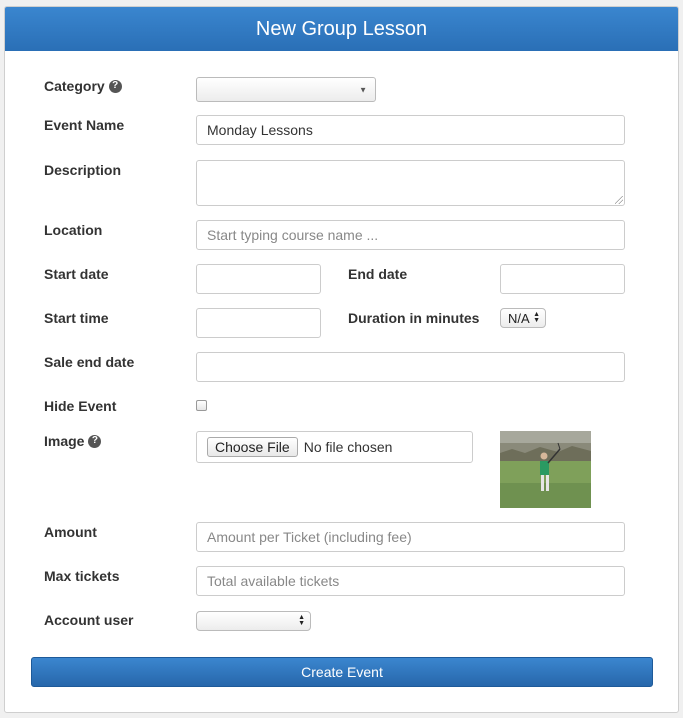 The width and height of the screenshot is (683, 718). I want to click on choose-file-button: Choose File, so click(252, 447).